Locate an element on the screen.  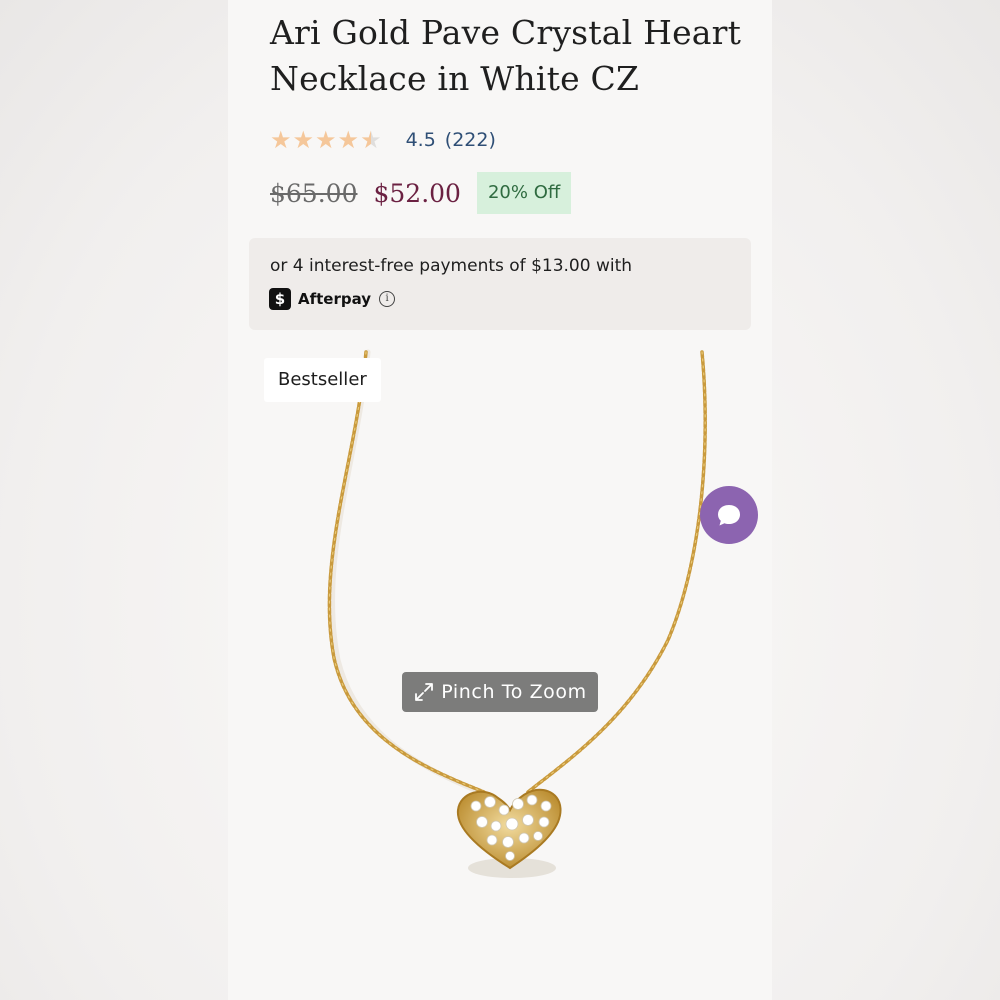
afterpay-brand: Afterpay is located at coordinates (335, 299).